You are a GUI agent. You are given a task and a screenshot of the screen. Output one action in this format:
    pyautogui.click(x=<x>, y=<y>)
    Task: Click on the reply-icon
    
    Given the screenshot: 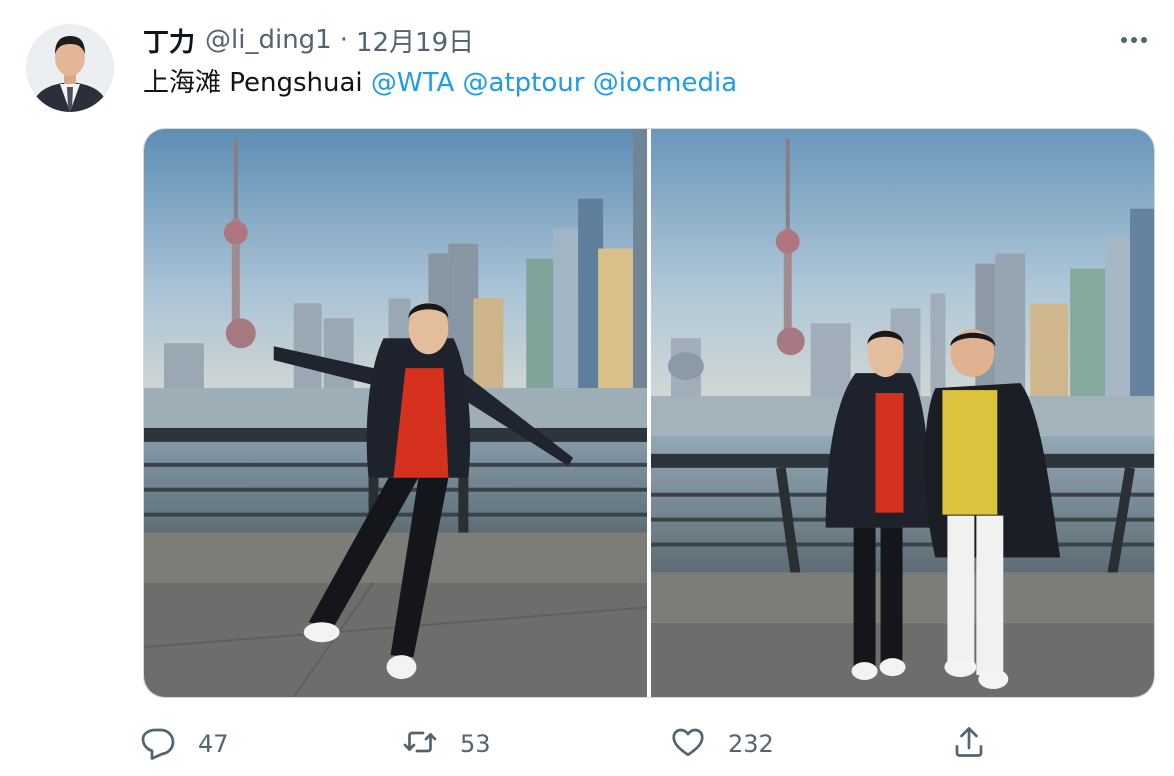 What is the action you would take?
    pyautogui.click(x=158, y=744)
    